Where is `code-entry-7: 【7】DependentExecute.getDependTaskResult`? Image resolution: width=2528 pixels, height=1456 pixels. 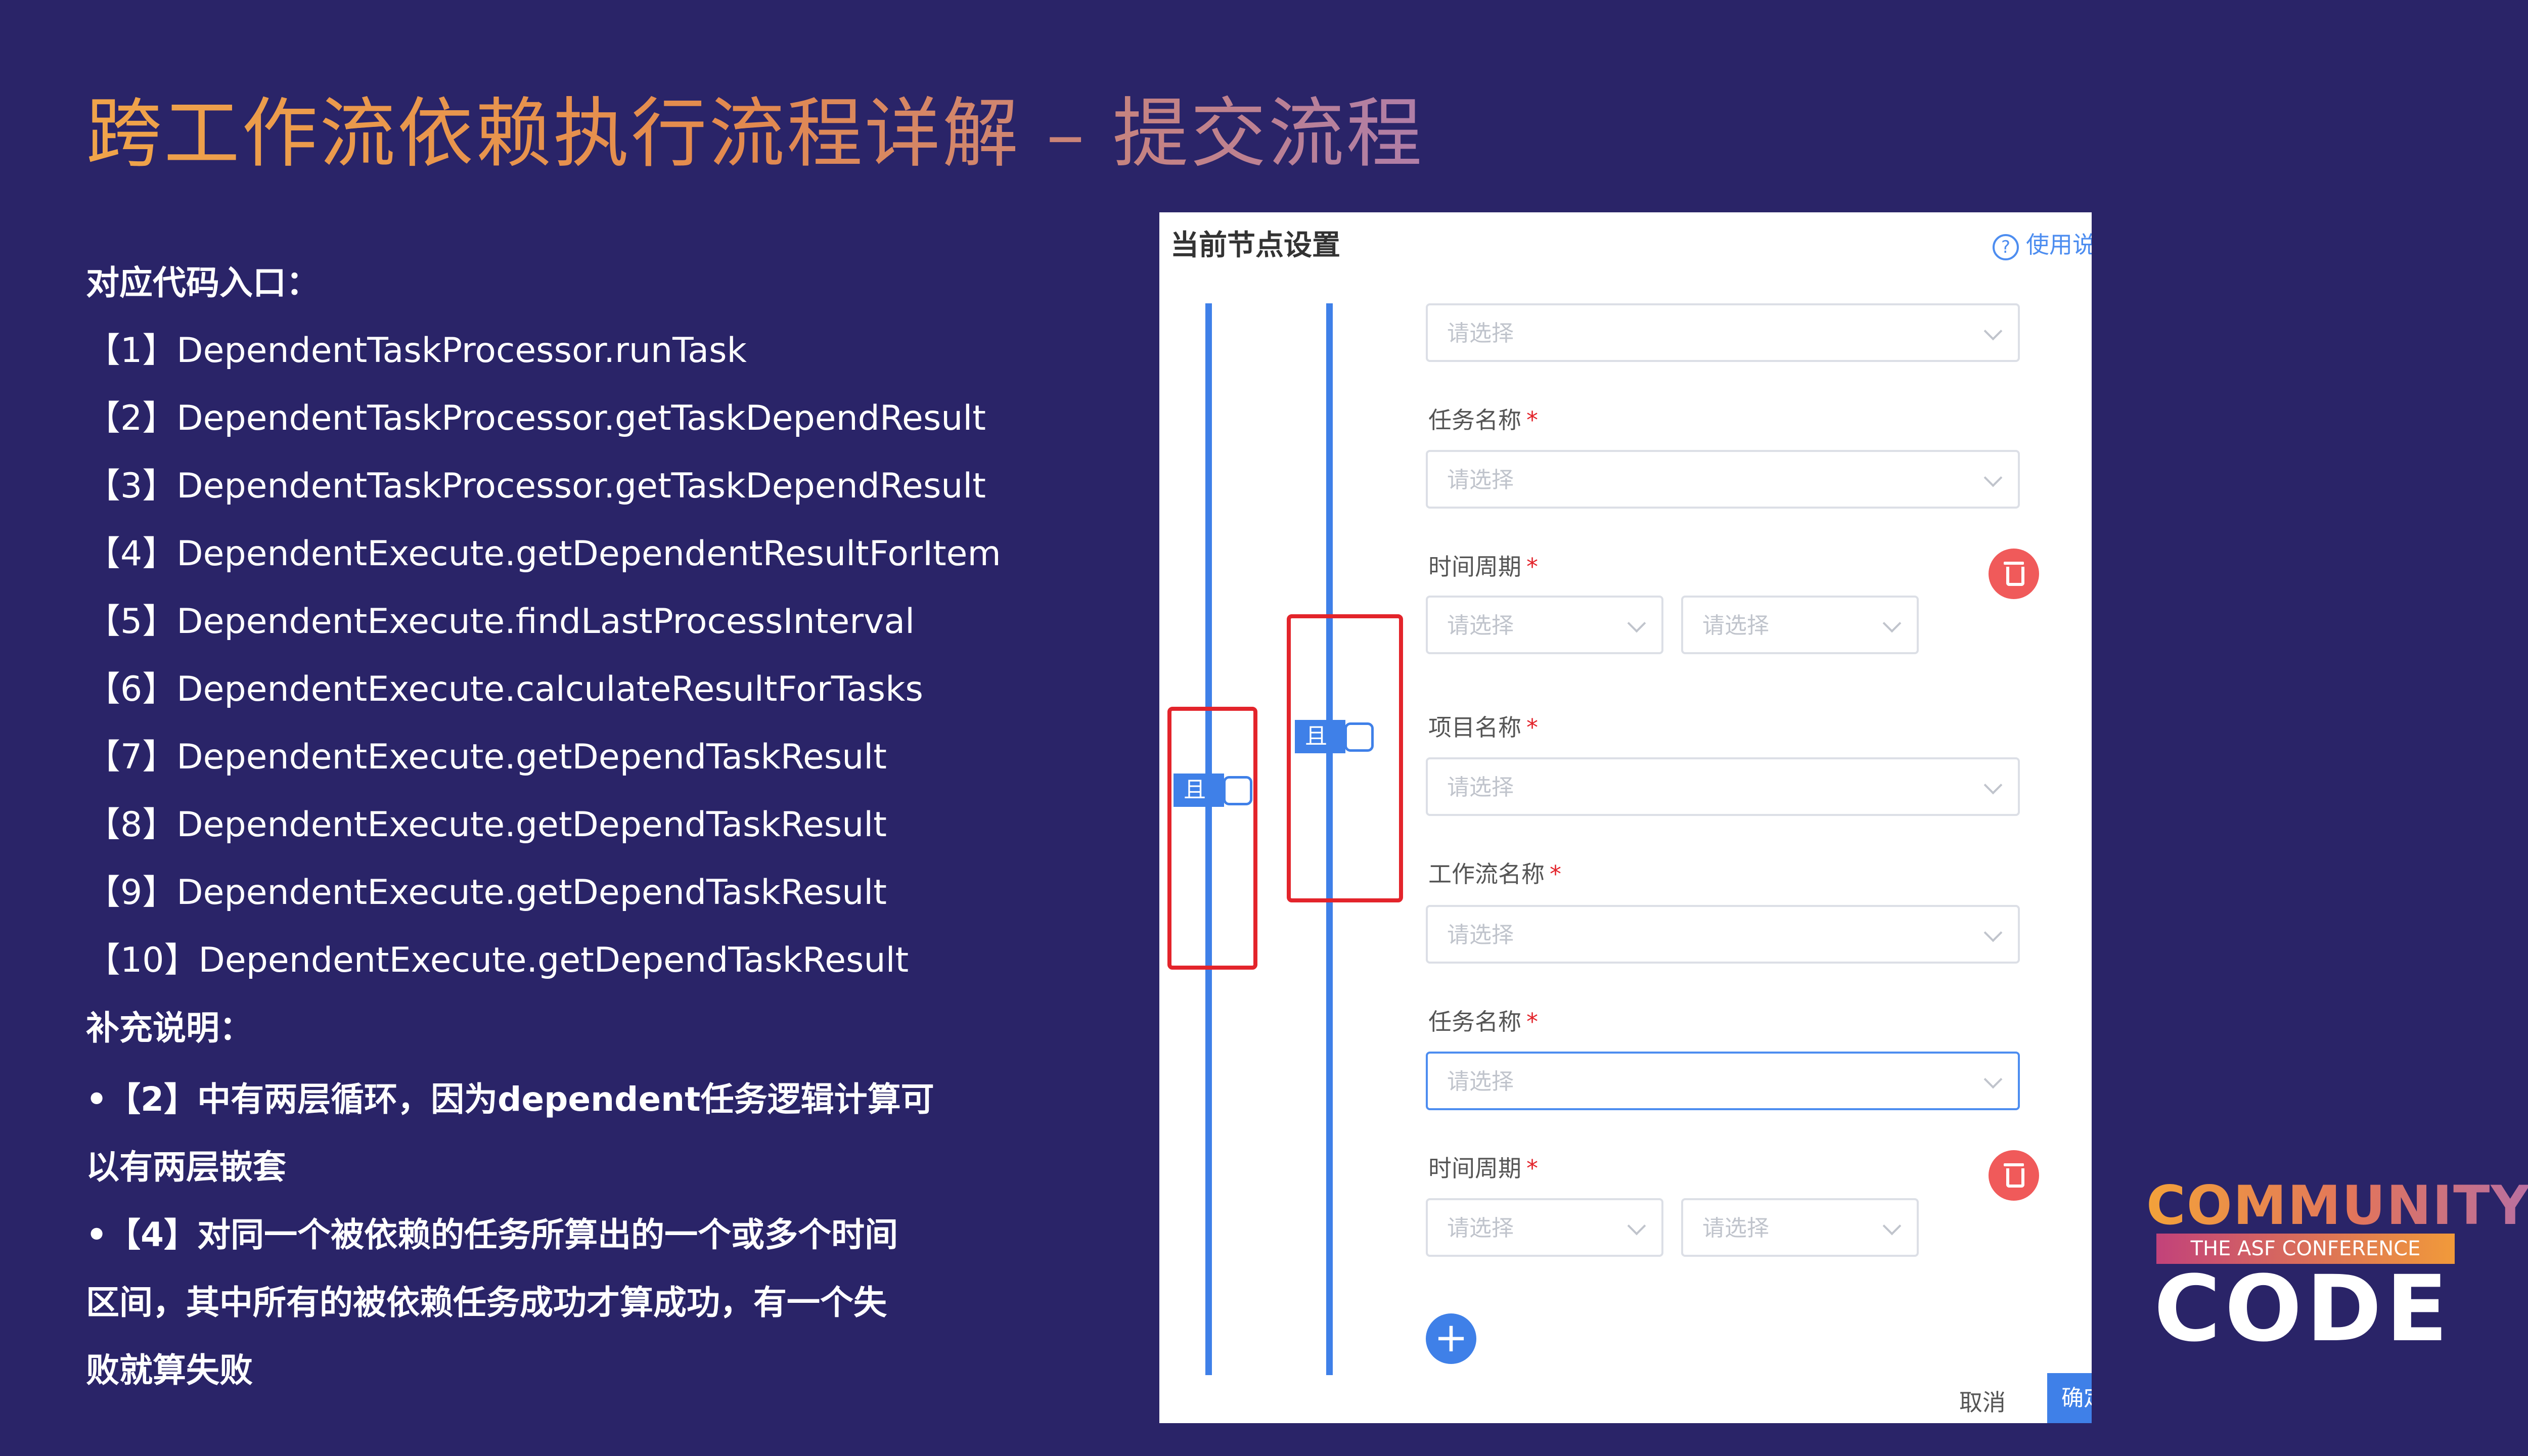
code-entry-7: 【7】DependentExecute.getDependTaskResult is located at coordinates (487, 757).